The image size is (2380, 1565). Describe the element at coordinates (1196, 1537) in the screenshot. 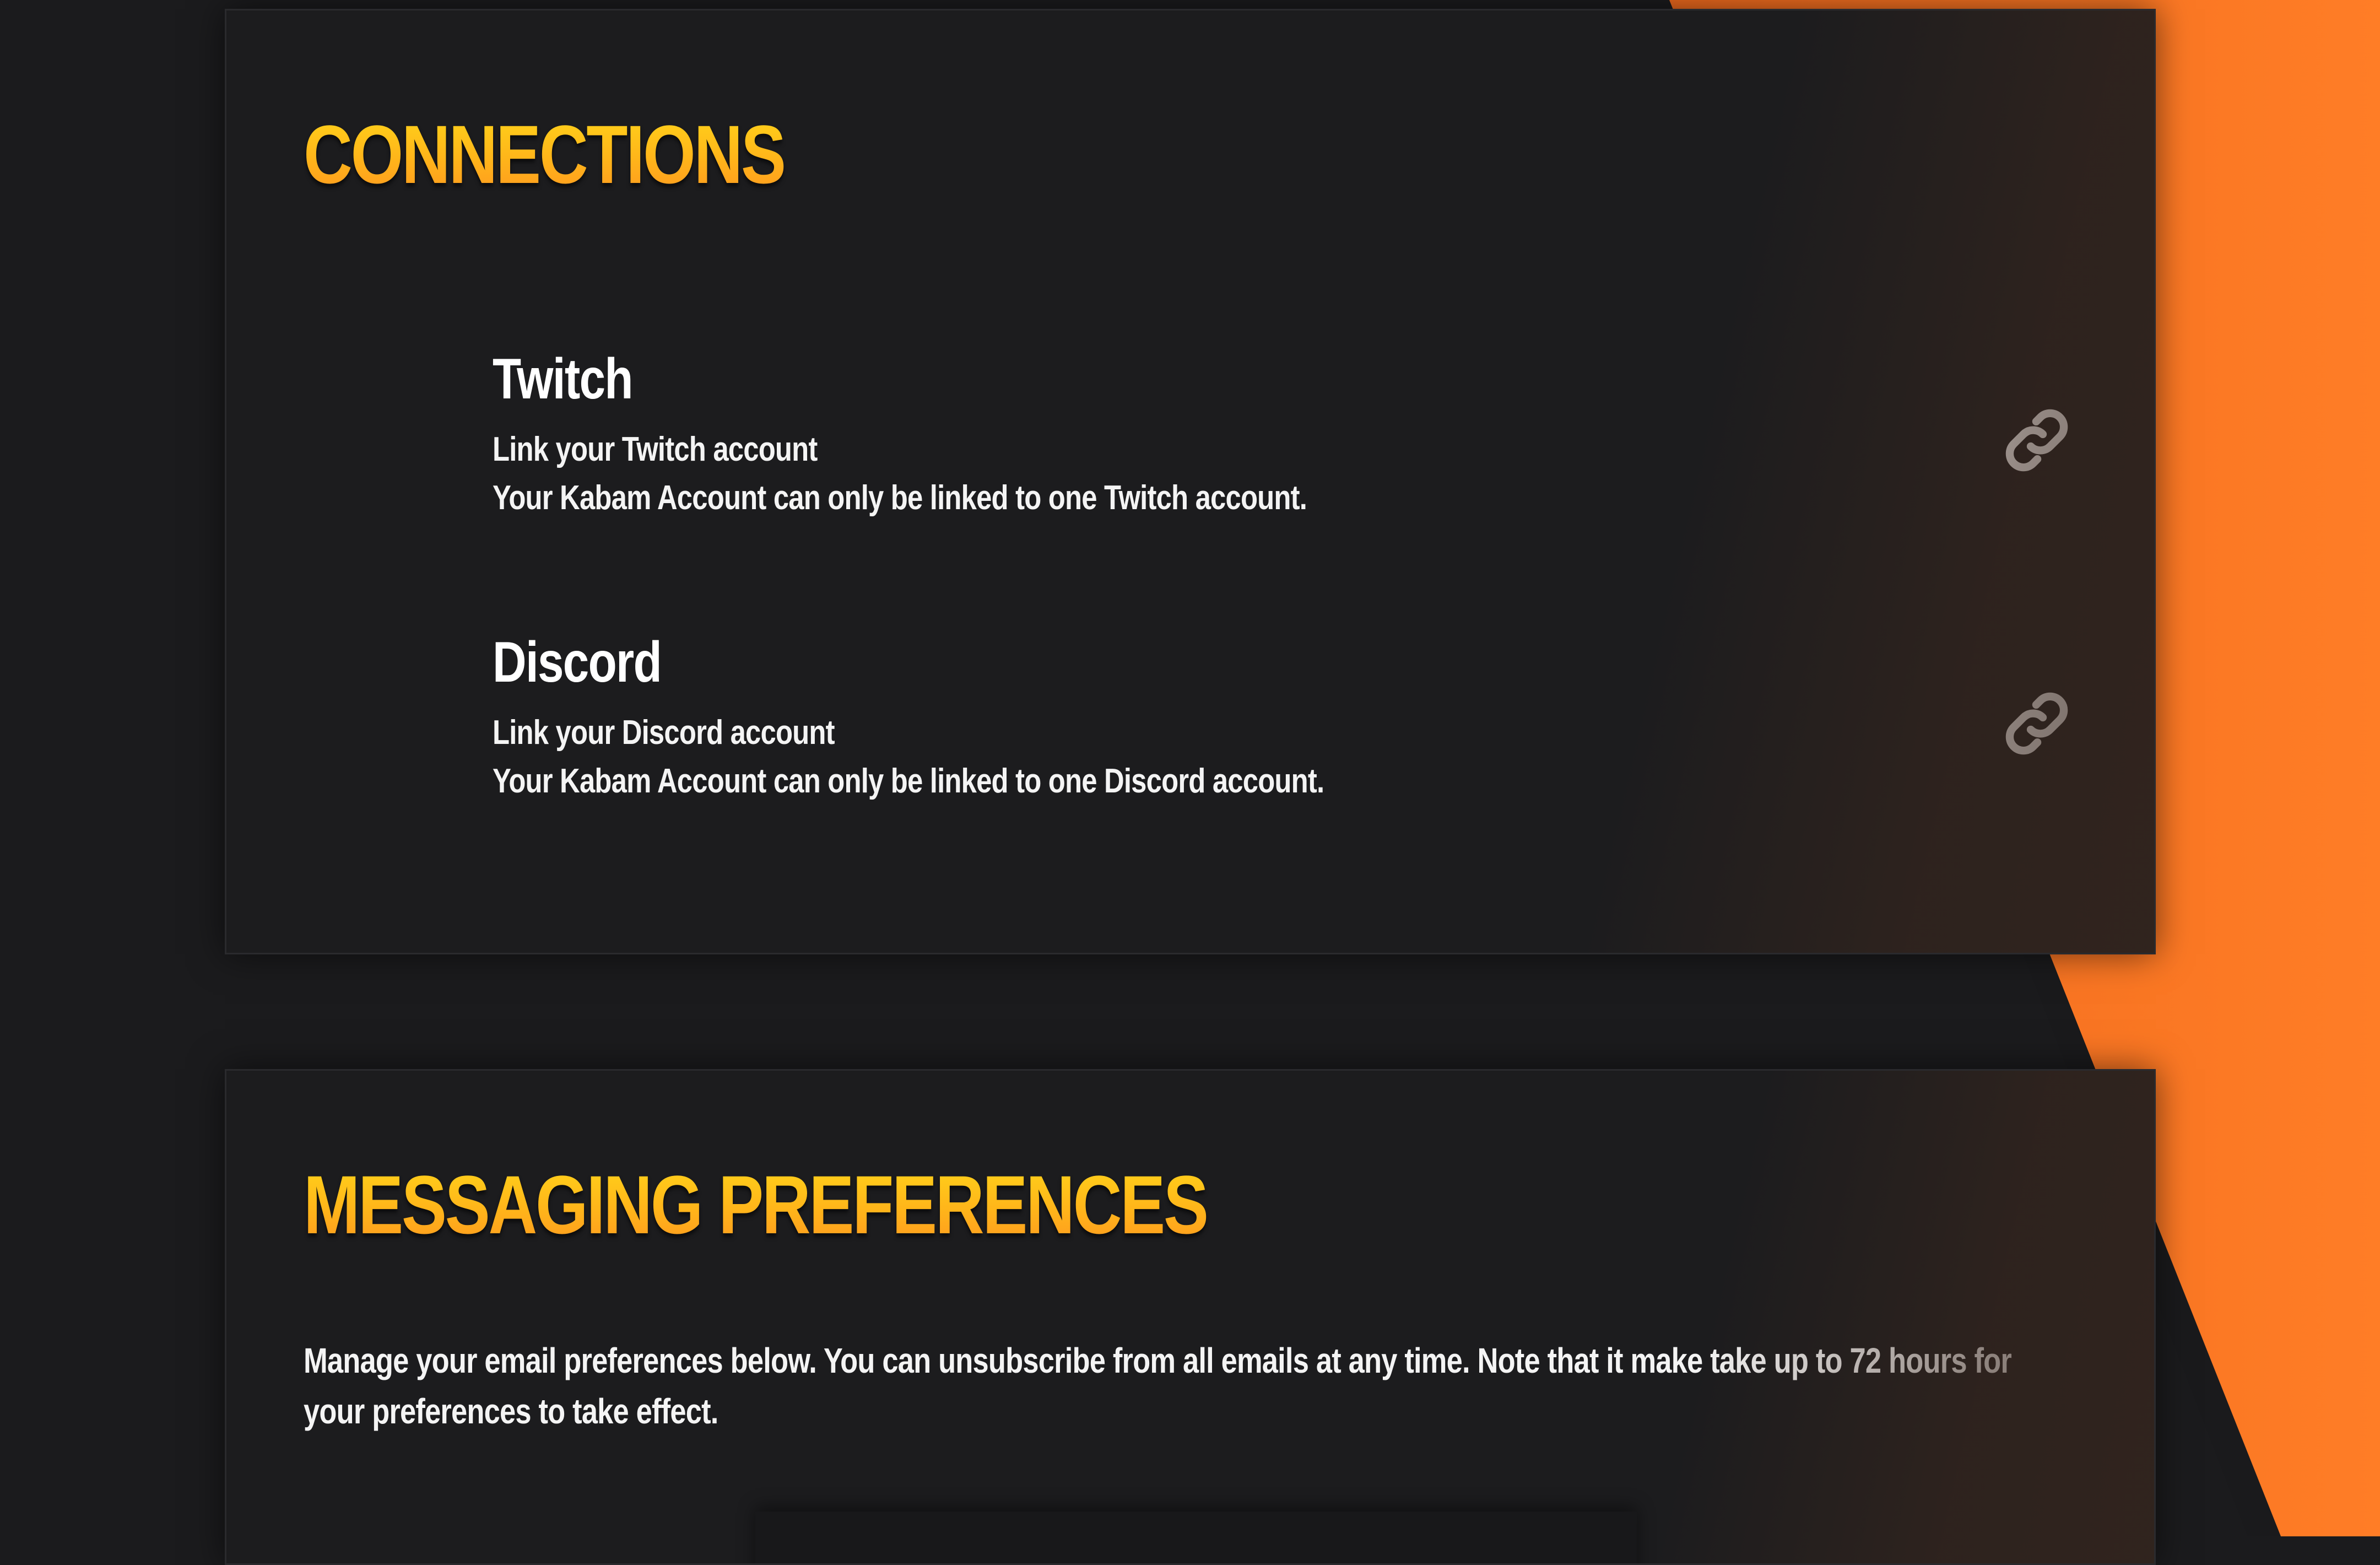

I see `email-preferences-panel` at that location.